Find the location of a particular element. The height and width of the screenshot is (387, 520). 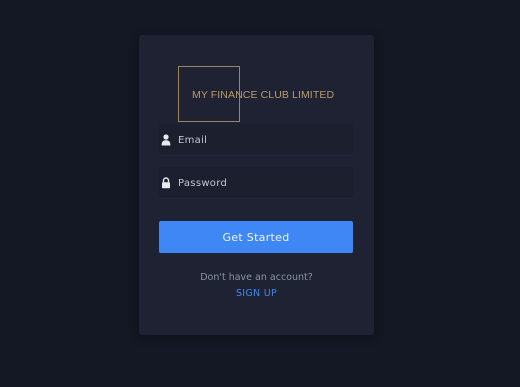

password-field is located at coordinates (256, 183).